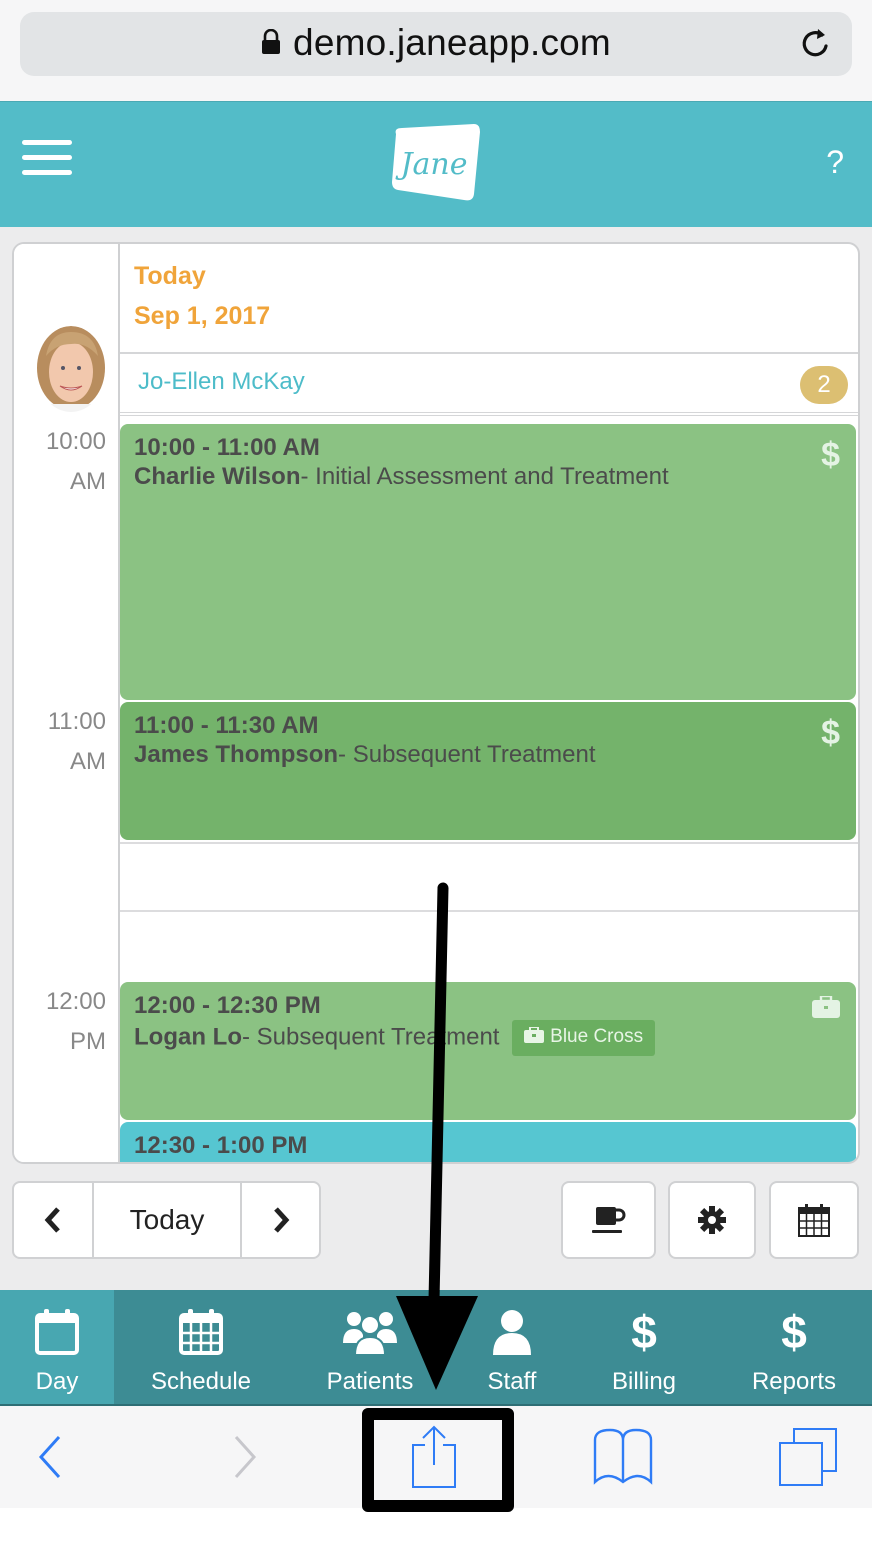 Image resolution: width=872 pixels, height=1556 pixels. Describe the element at coordinates (67, 703) in the screenshot. I see `time-column: 10:00 AM 11:00 AM 12:00 PM` at that location.